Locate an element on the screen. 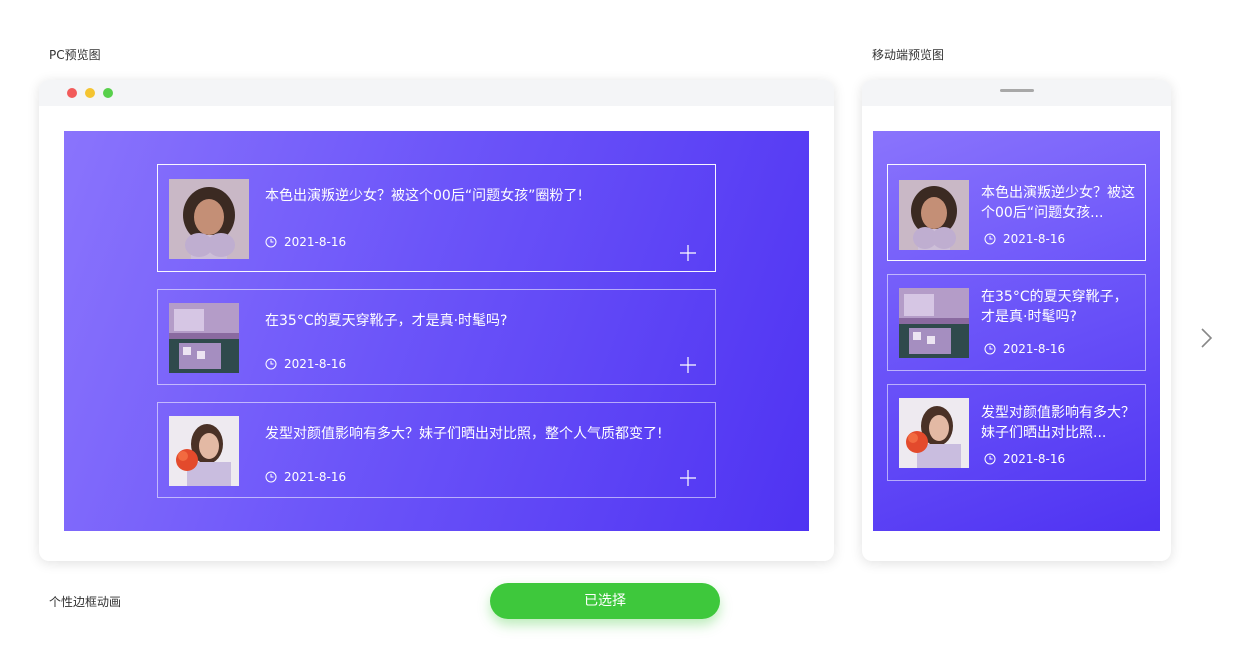 The image size is (1248, 651). article-card: 本色出演叛逆少女？被这个00后“问题女孩”圈粉了! 2021-8-16 is located at coordinates (436, 218).